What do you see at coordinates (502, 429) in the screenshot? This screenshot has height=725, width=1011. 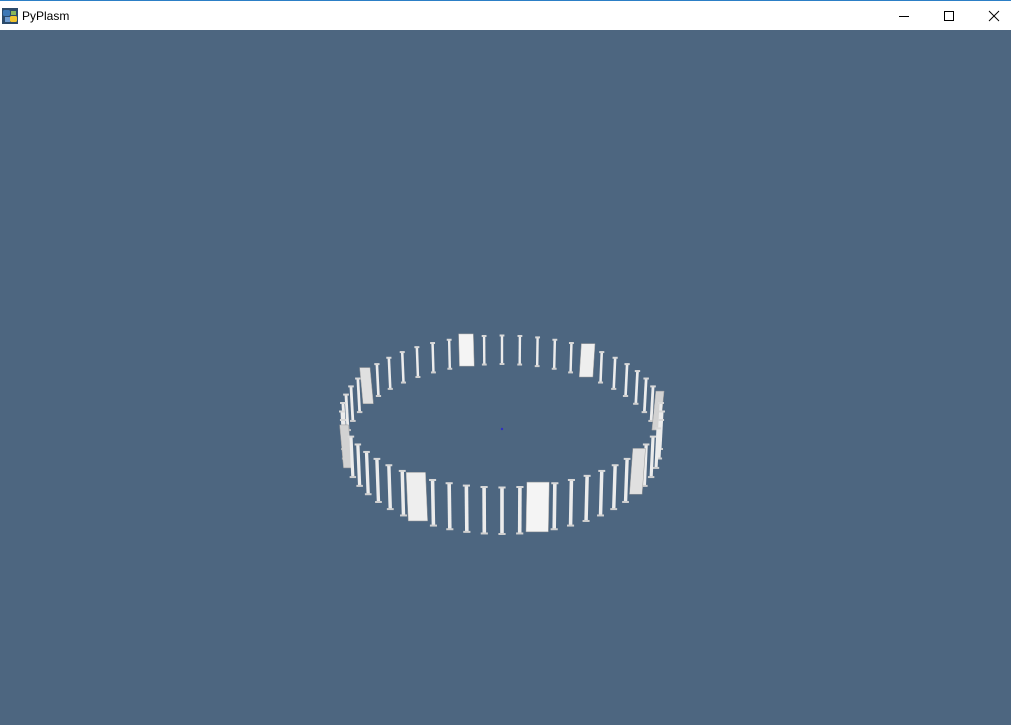 I see `origin-marker` at bounding box center [502, 429].